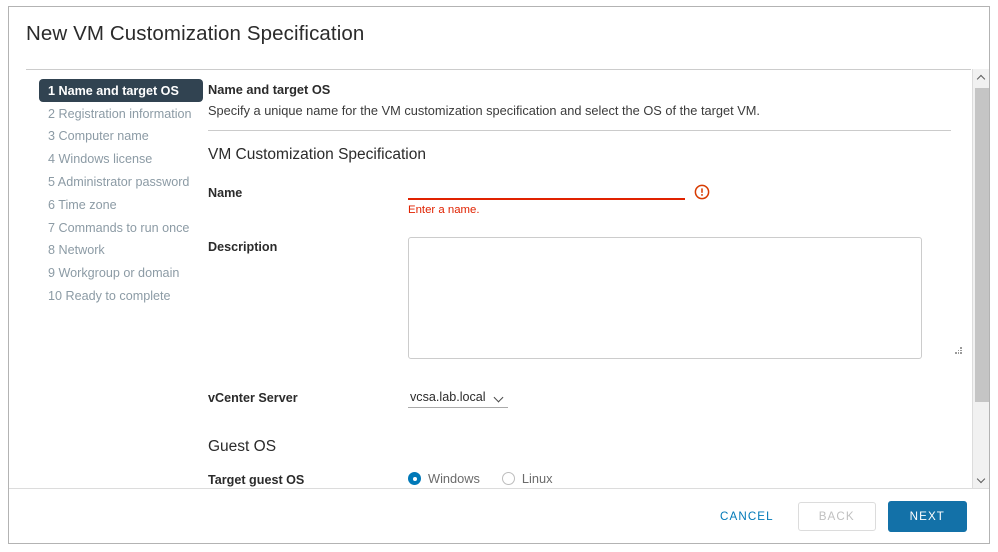 This screenshot has height=552, width=998. I want to click on sidebar-item-windows-license: 4 Windows license, so click(121, 159).